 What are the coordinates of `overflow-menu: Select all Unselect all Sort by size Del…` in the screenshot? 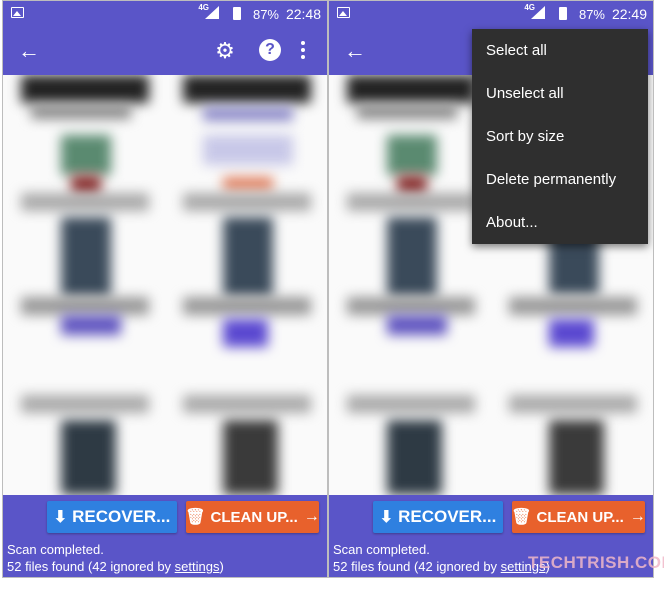 It's located at (560, 136).